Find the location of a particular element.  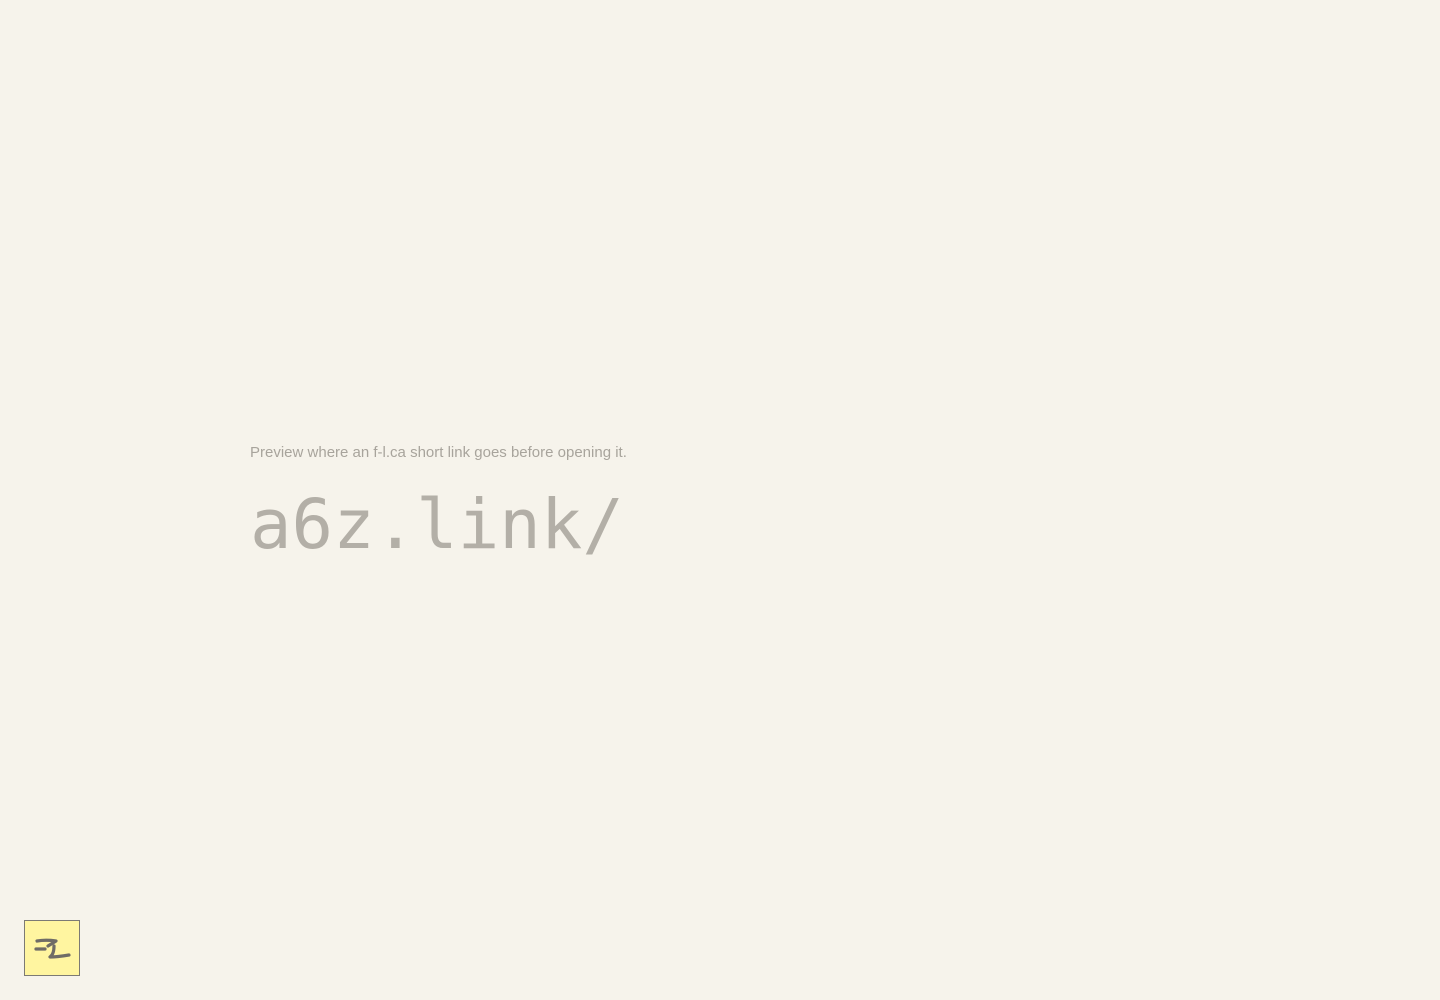

short-link-entry: a6z.link/ is located at coordinates (700, 525).